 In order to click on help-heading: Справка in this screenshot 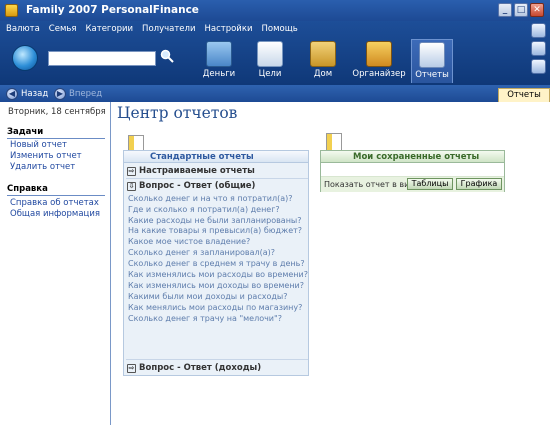, I will do `click(56, 190)`.